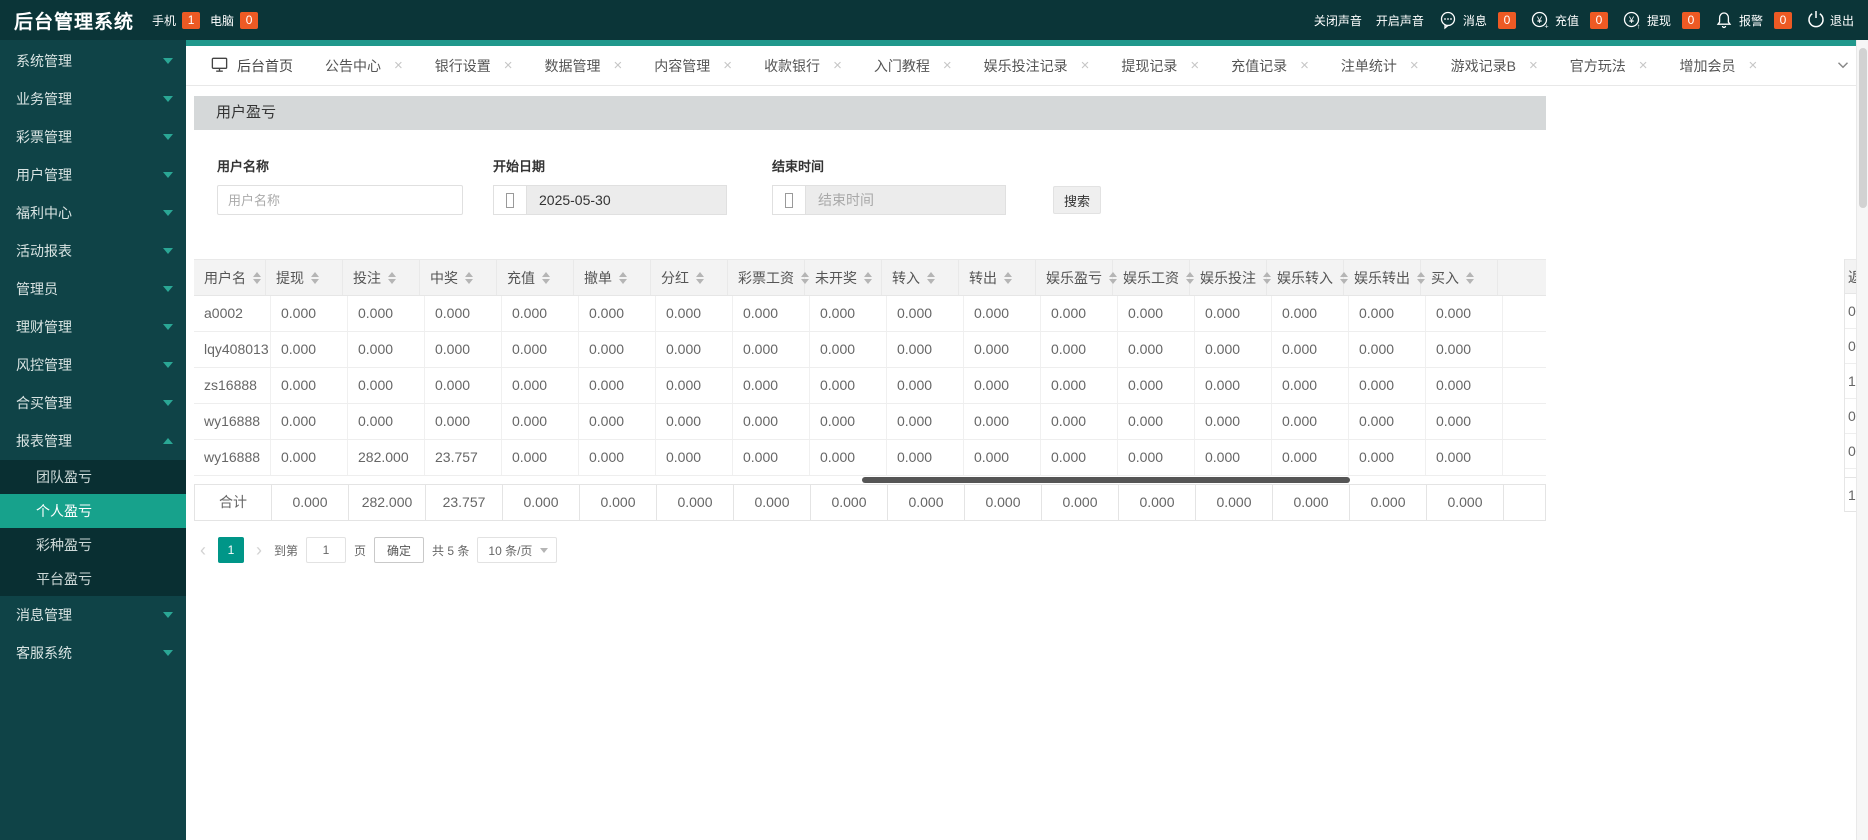  I want to click on sidebar-subitem: 彩种盈亏, so click(93, 545).